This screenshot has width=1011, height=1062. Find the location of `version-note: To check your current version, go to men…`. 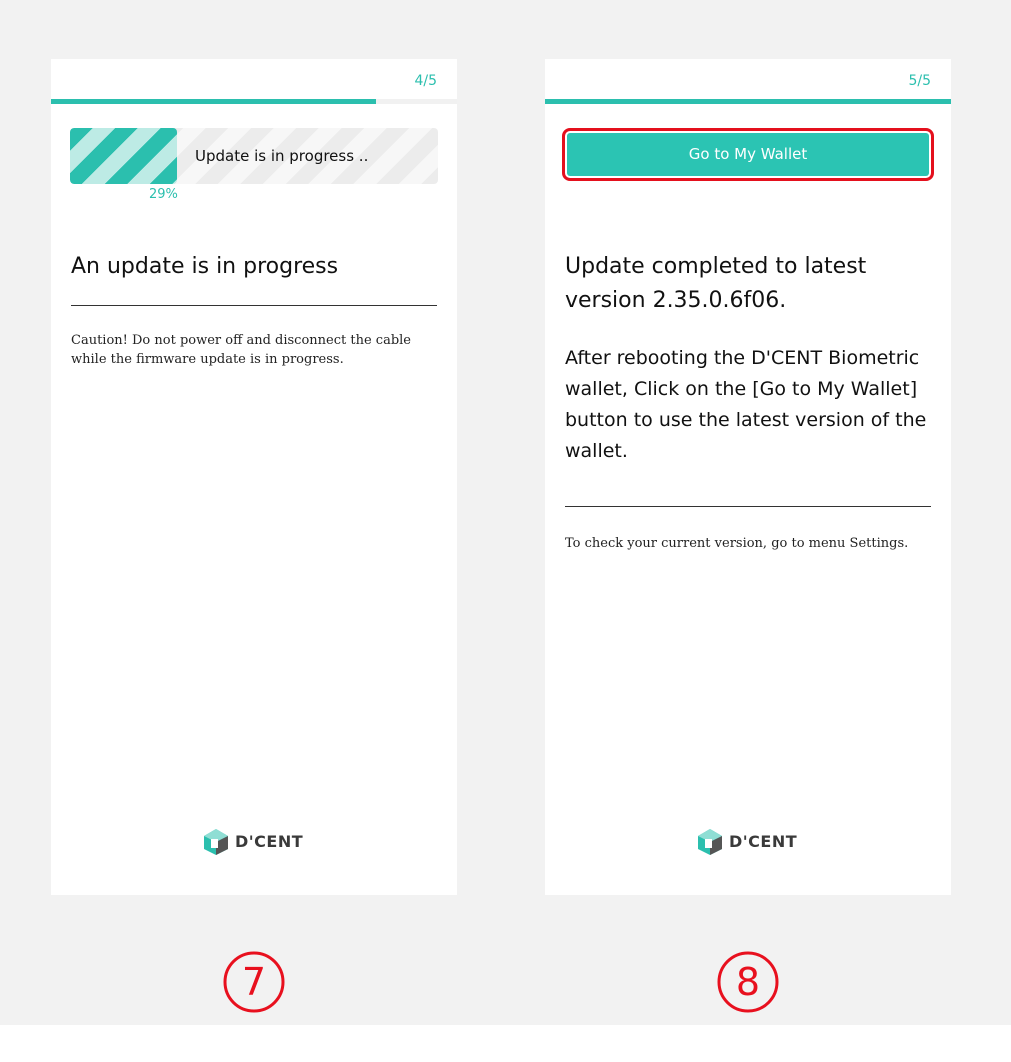

version-note: To check your current version, go to men… is located at coordinates (737, 543).